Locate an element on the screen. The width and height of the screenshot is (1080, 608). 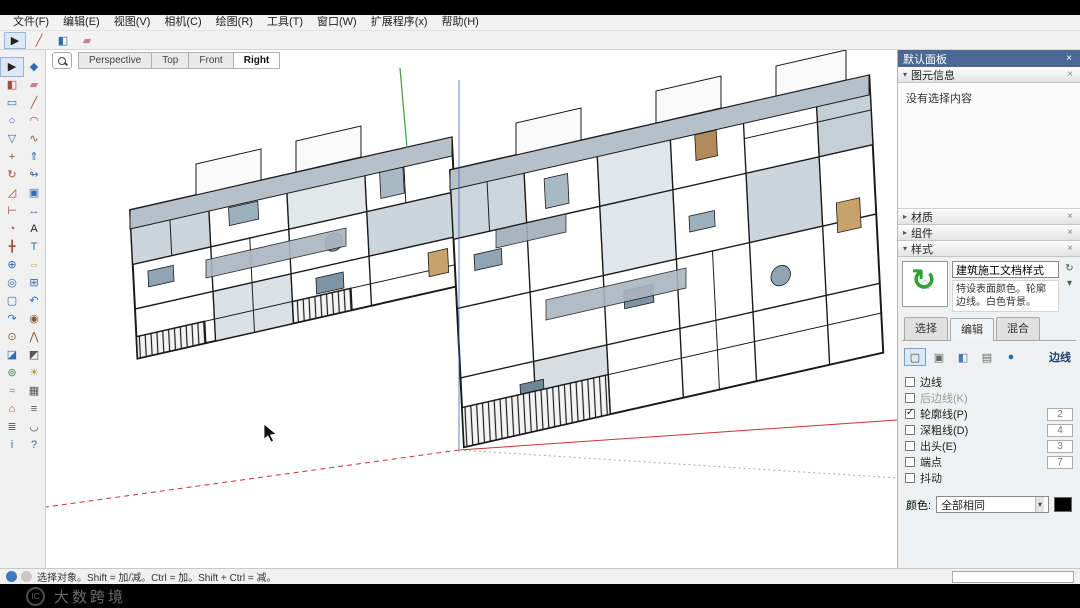
value-field: 4 is located at coordinates (1060, 430).